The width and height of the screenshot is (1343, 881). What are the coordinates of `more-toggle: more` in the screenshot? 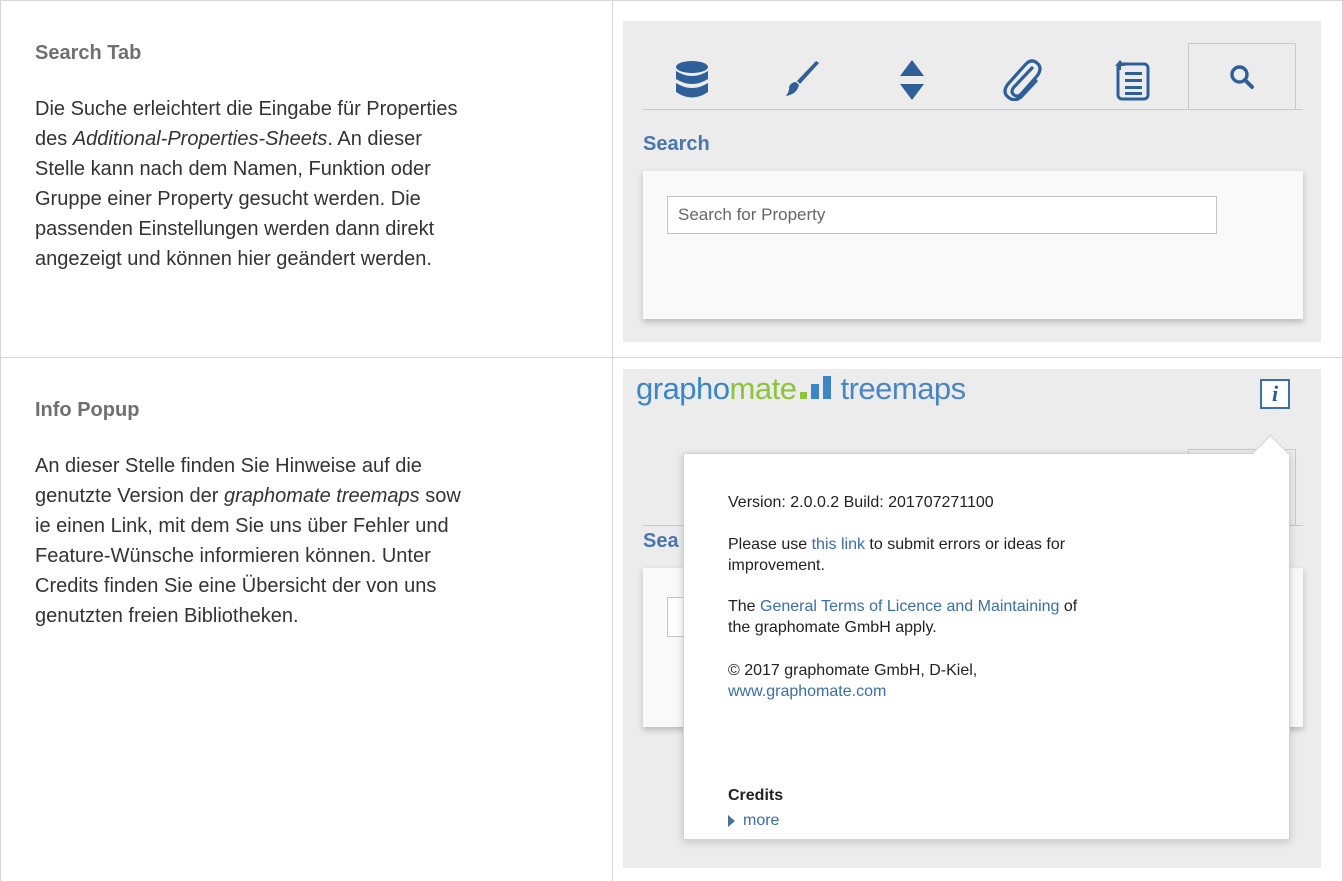 It's located at (753, 821).